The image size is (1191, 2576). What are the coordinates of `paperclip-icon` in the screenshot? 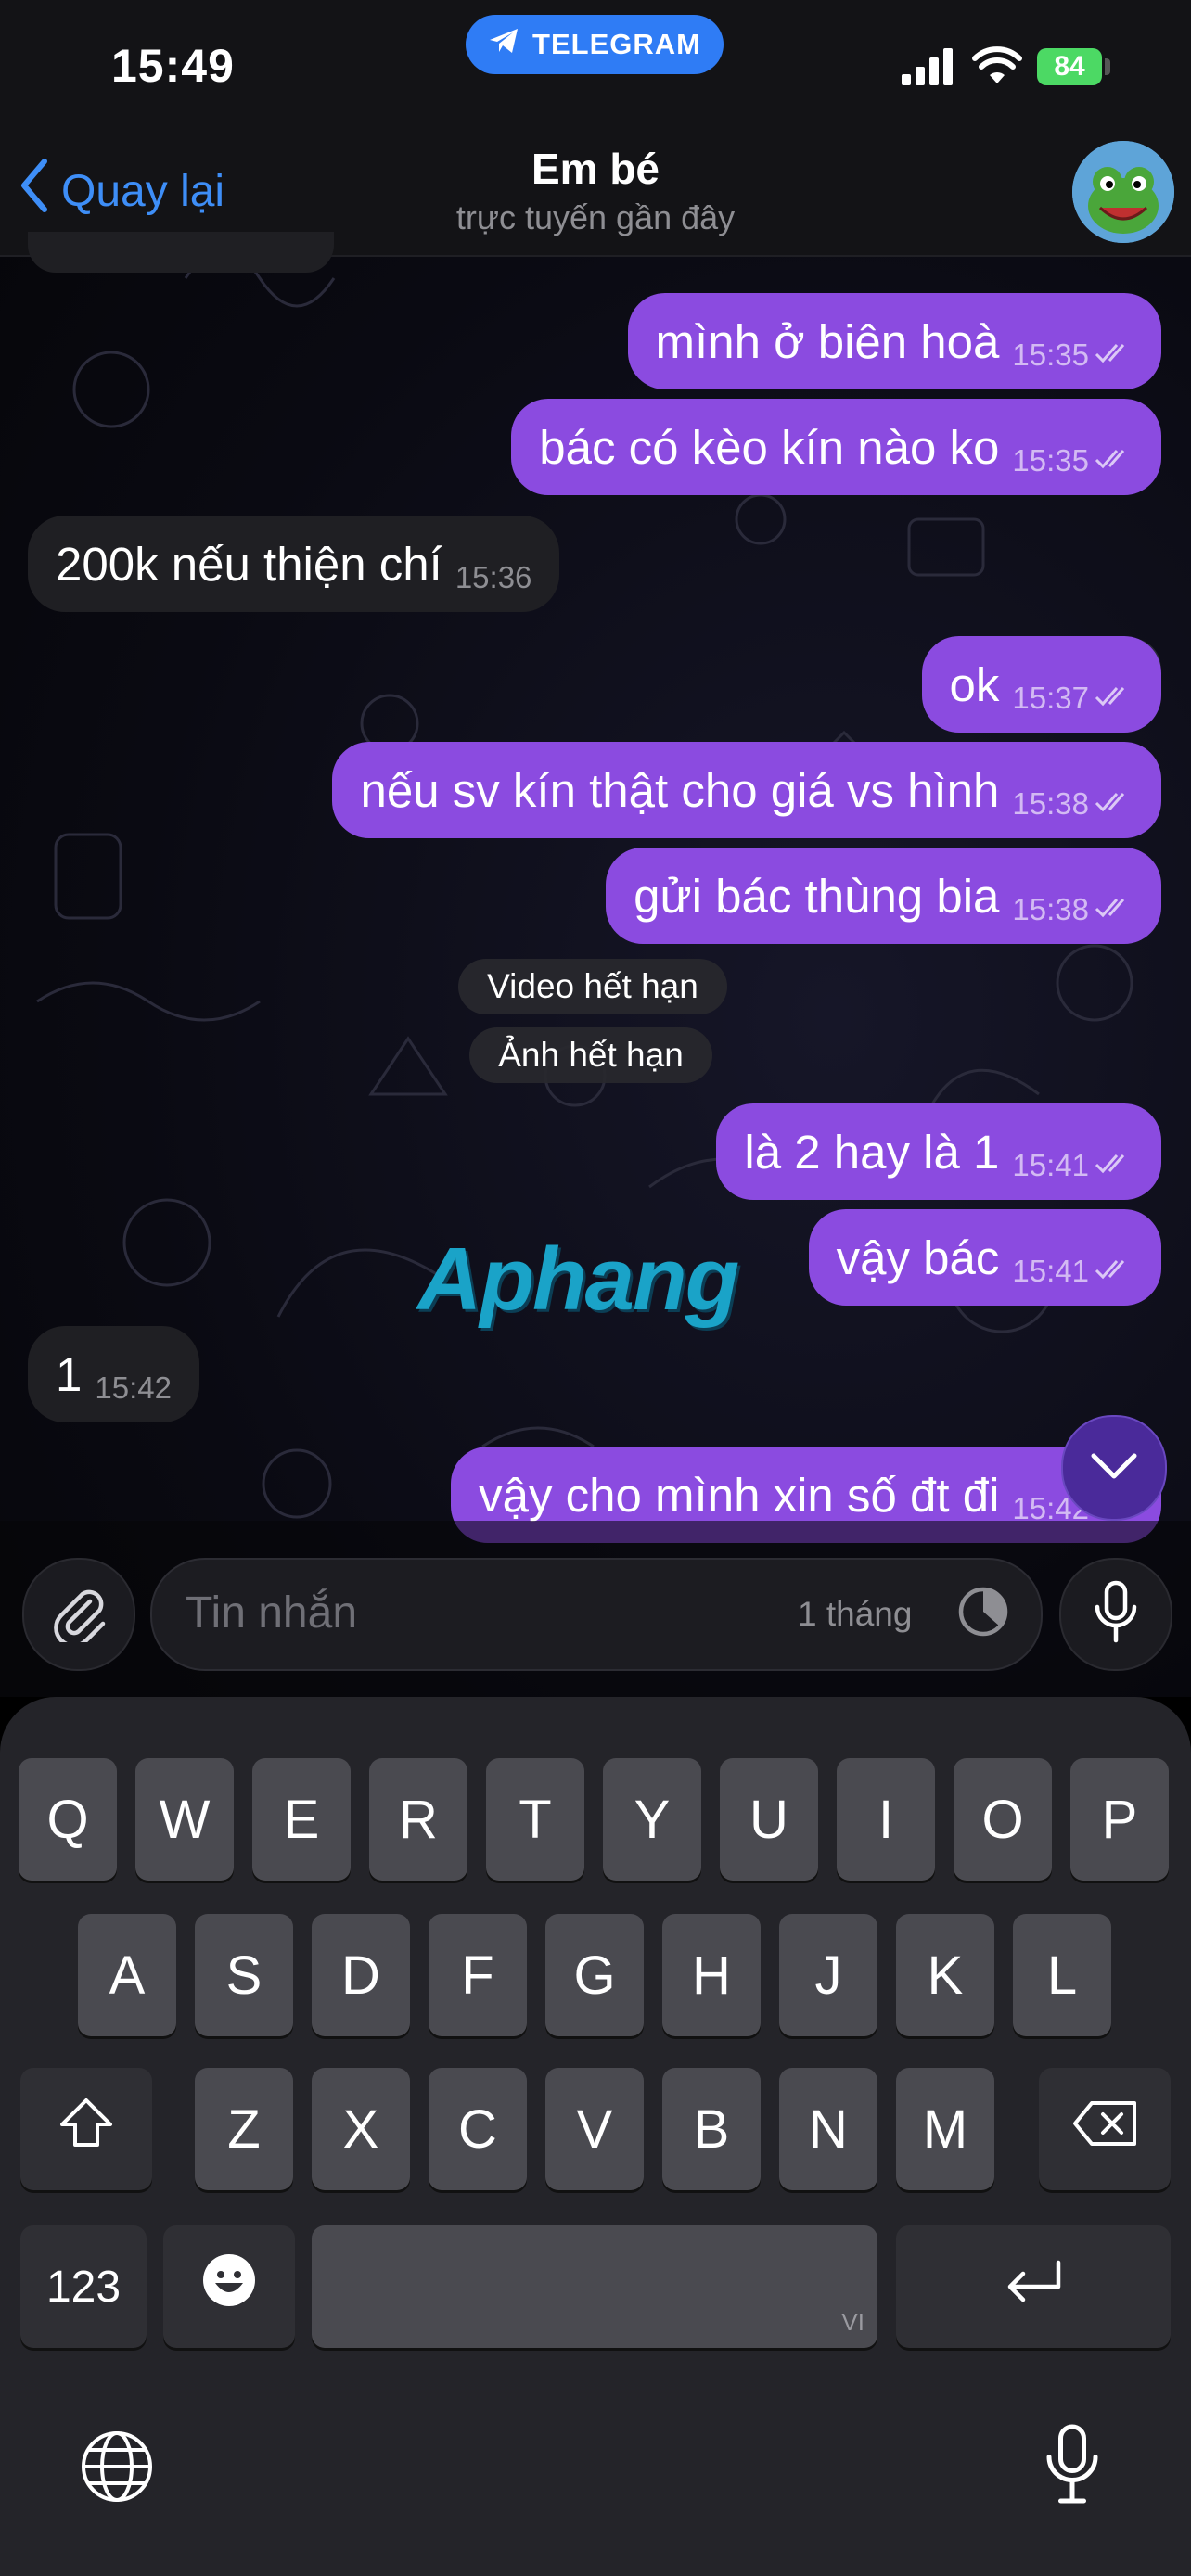 It's located at (79, 1615).